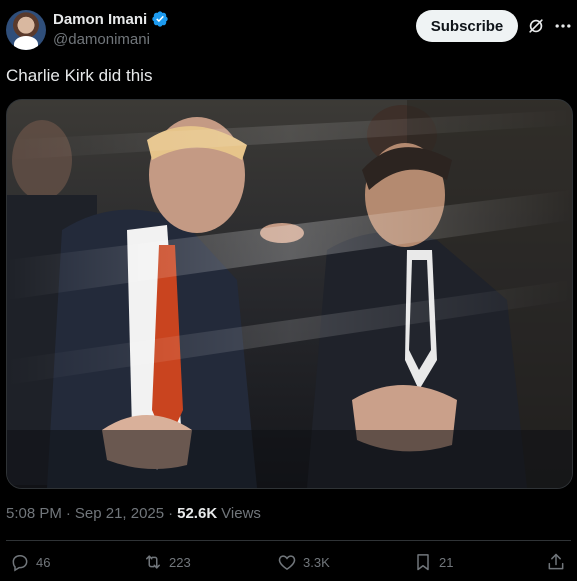  What do you see at coordinates (423, 562) in the screenshot?
I see `bookmark-icon` at bounding box center [423, 562].